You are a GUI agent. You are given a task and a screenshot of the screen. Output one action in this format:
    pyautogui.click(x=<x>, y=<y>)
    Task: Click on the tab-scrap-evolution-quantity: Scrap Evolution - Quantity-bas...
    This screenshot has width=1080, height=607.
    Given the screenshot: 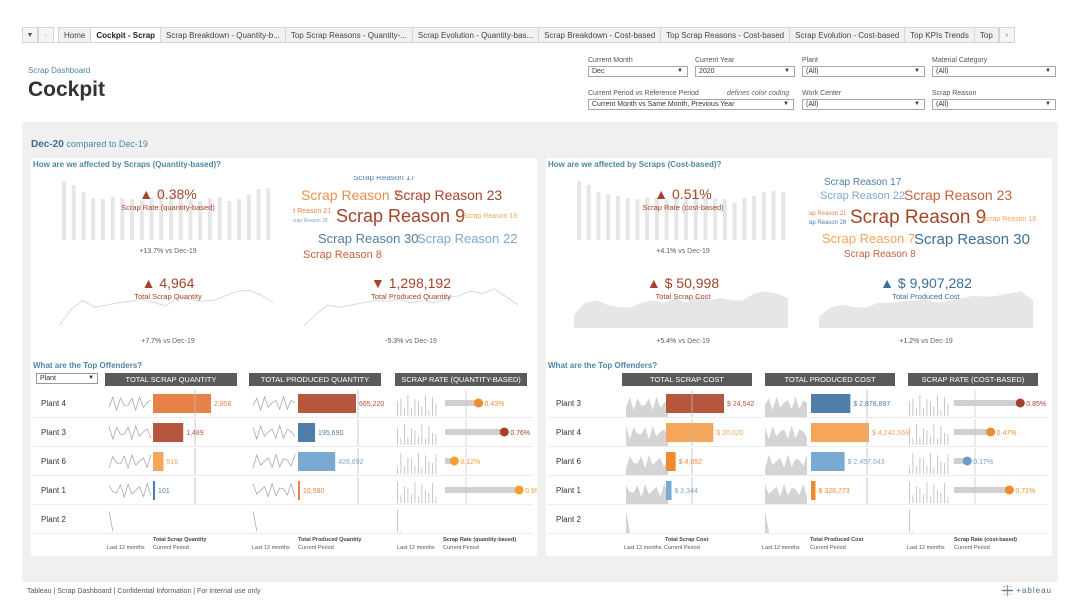 What is the action you would take?
    pyautogui.click(x=476, y=34)
    